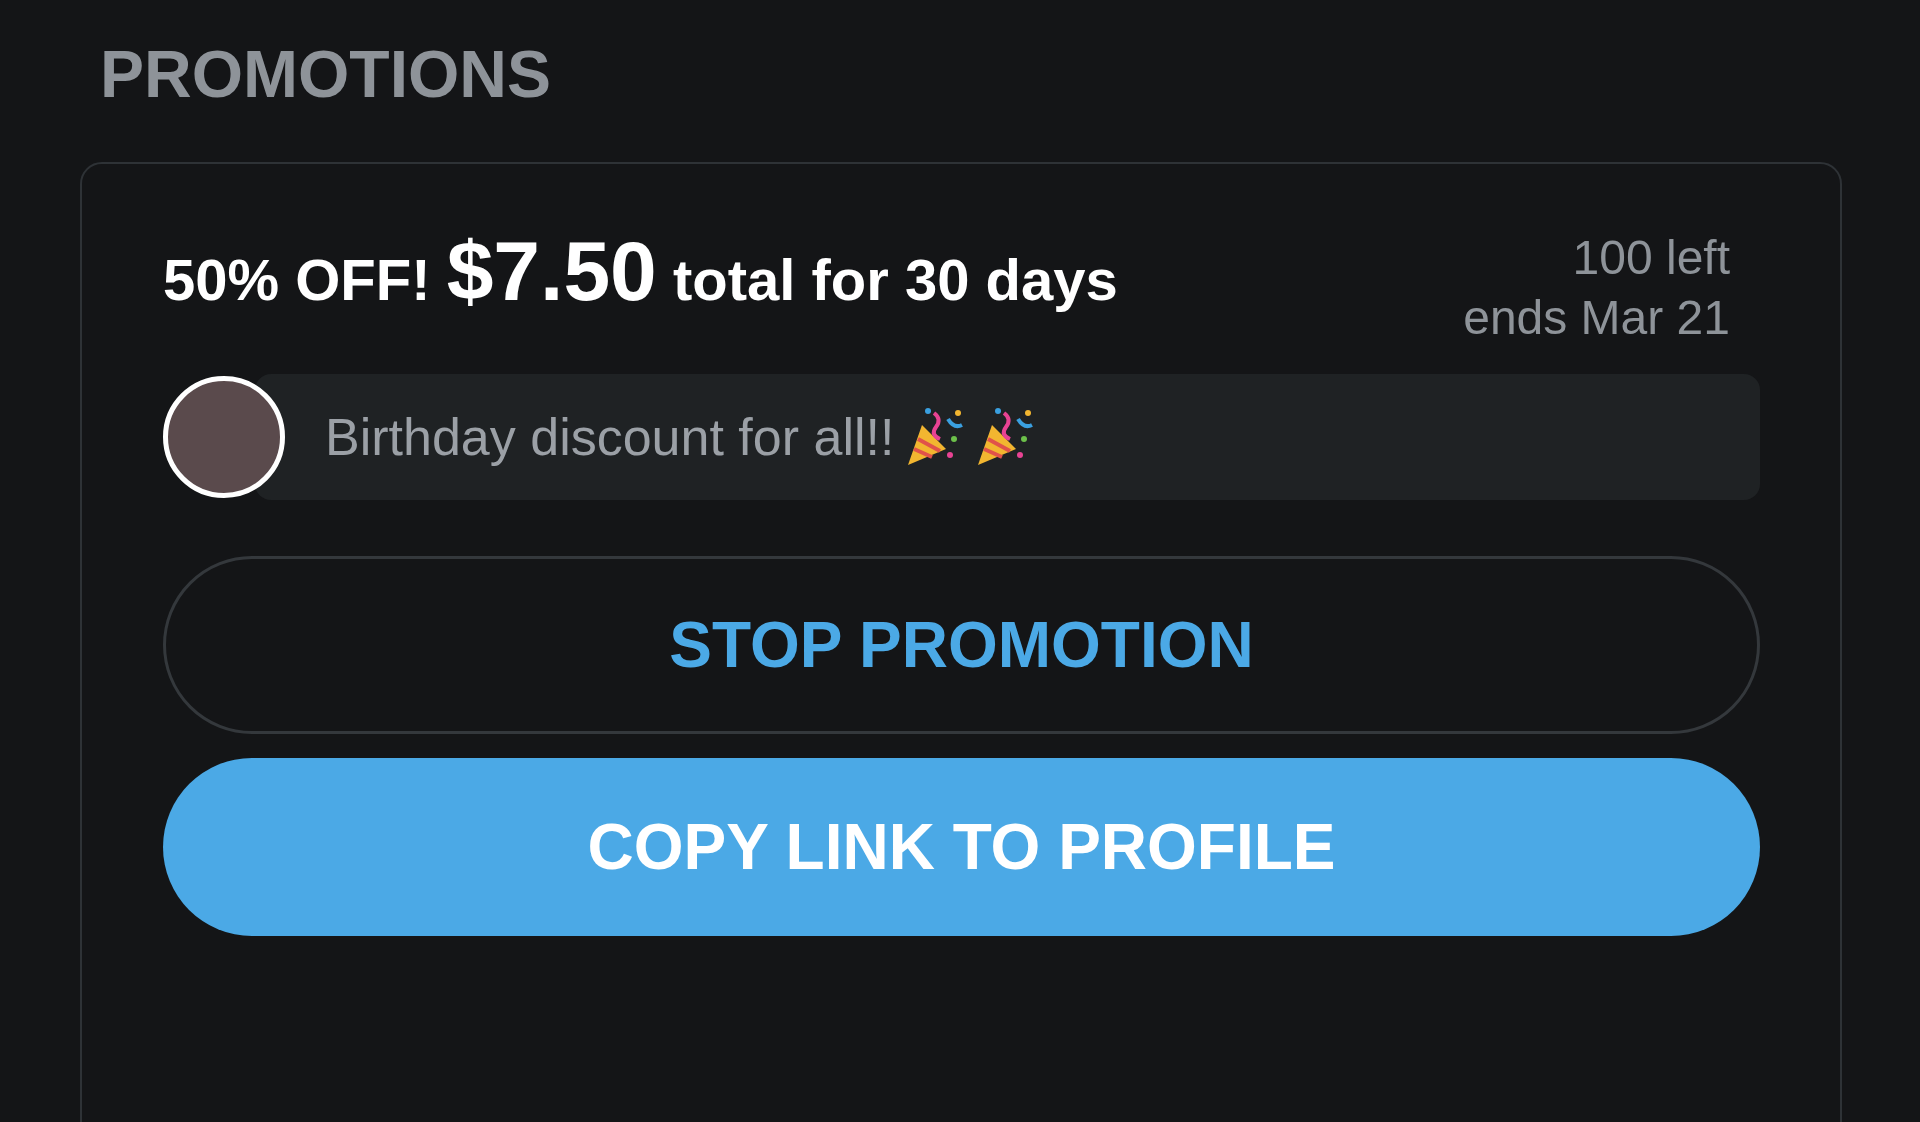 Image resolution: width=1920 pixels, height=1122 pixels. What do you see at coordinates (1596, 318) in the screenshot?
I see `end-date: ends Mar 21` at bounding box center [1596, 318].